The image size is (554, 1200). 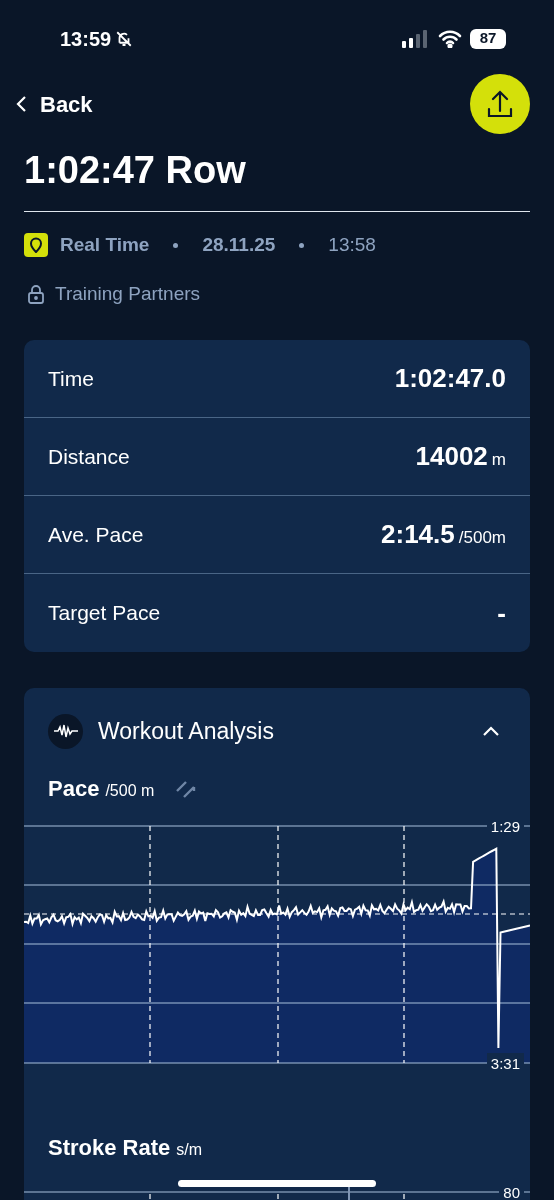 What do you see at coordinates (352, 245) in the screenshot?
I see `workout-time: 13:58` at bounding box center [352, 245].